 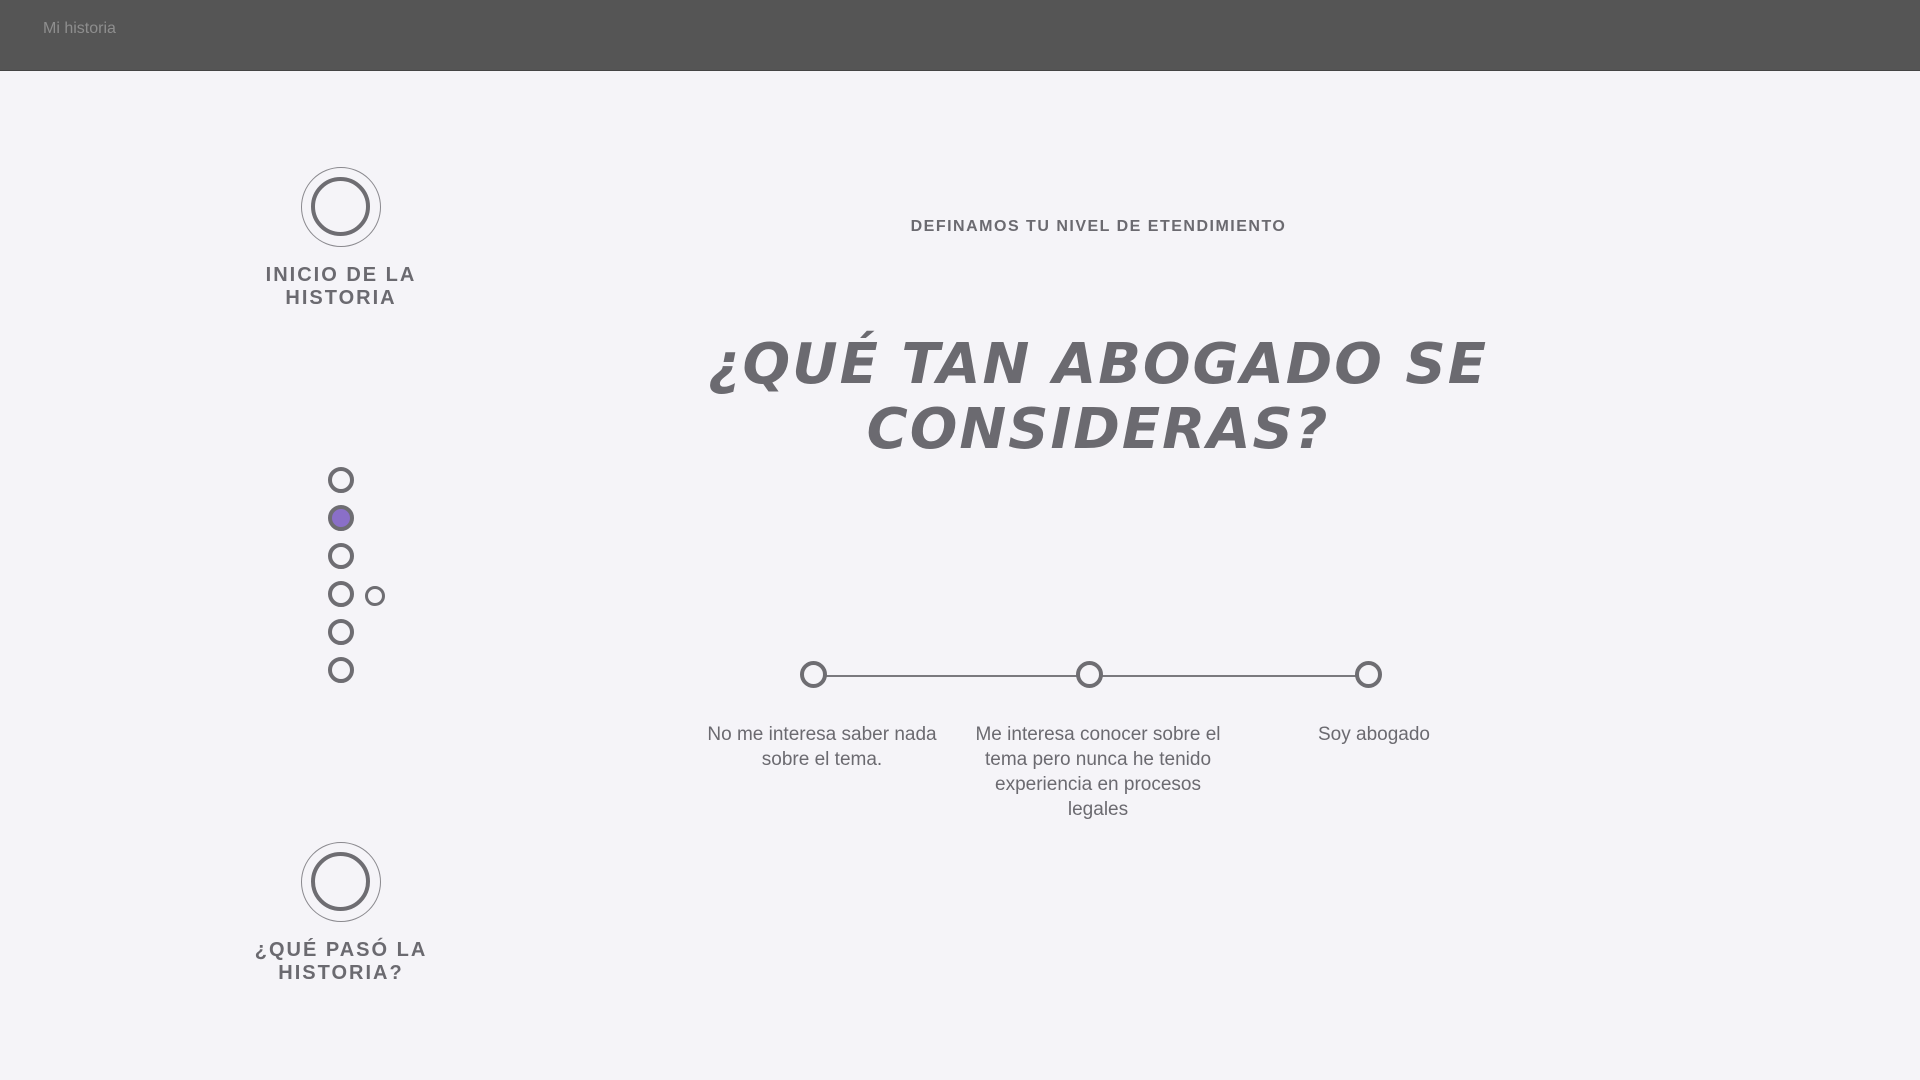 I want to click on step-2-dot, so click(x=341, y=518).